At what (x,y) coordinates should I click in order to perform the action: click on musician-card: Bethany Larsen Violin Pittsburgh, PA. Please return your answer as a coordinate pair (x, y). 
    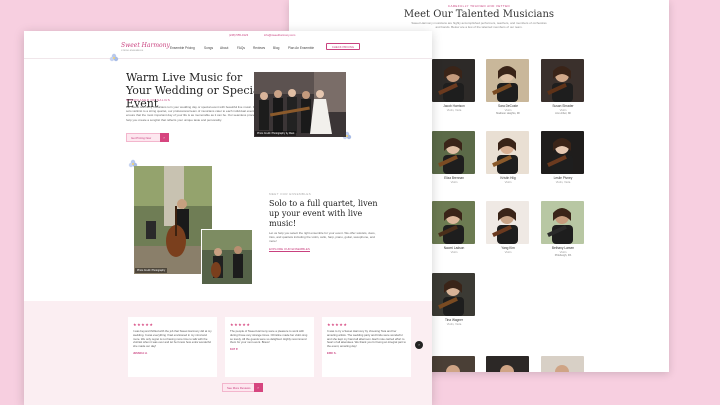
    Looking at the image, I should click on (563, 229).